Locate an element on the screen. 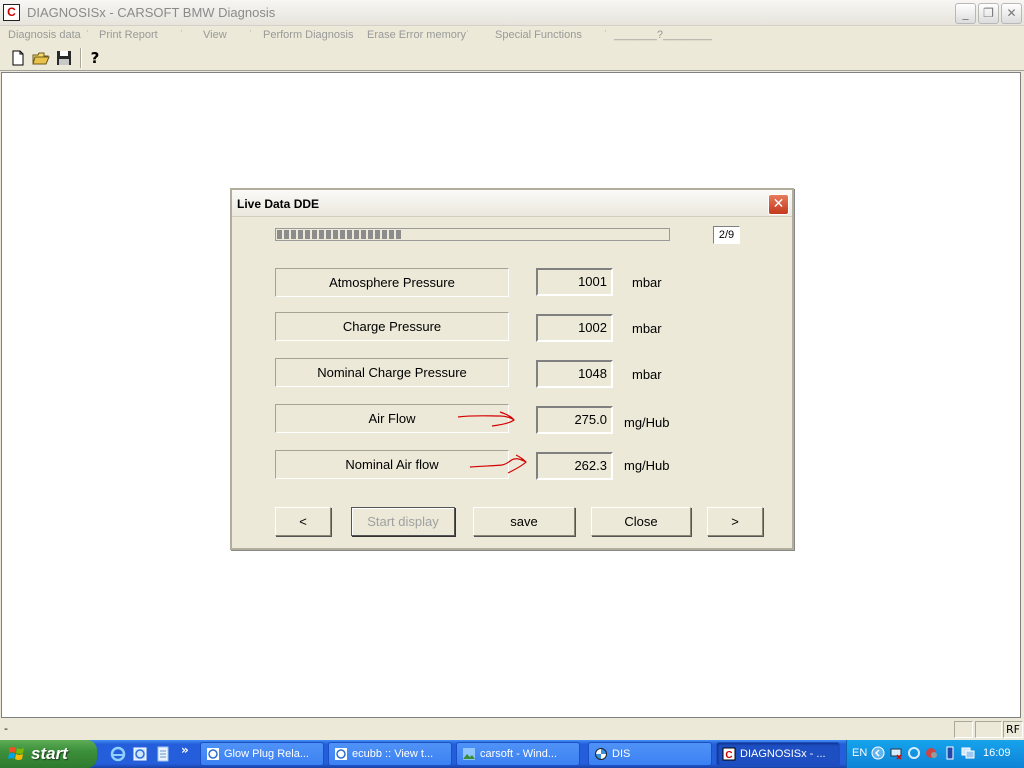 This screenshot has width=1024, height=768. notepad-icon is located at coordinates (163, 754).